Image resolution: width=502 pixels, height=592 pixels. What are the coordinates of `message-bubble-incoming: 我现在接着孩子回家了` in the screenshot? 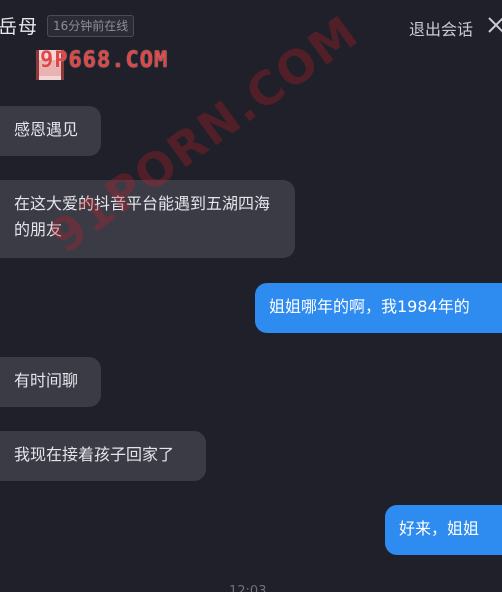 It's located at (103, 456).